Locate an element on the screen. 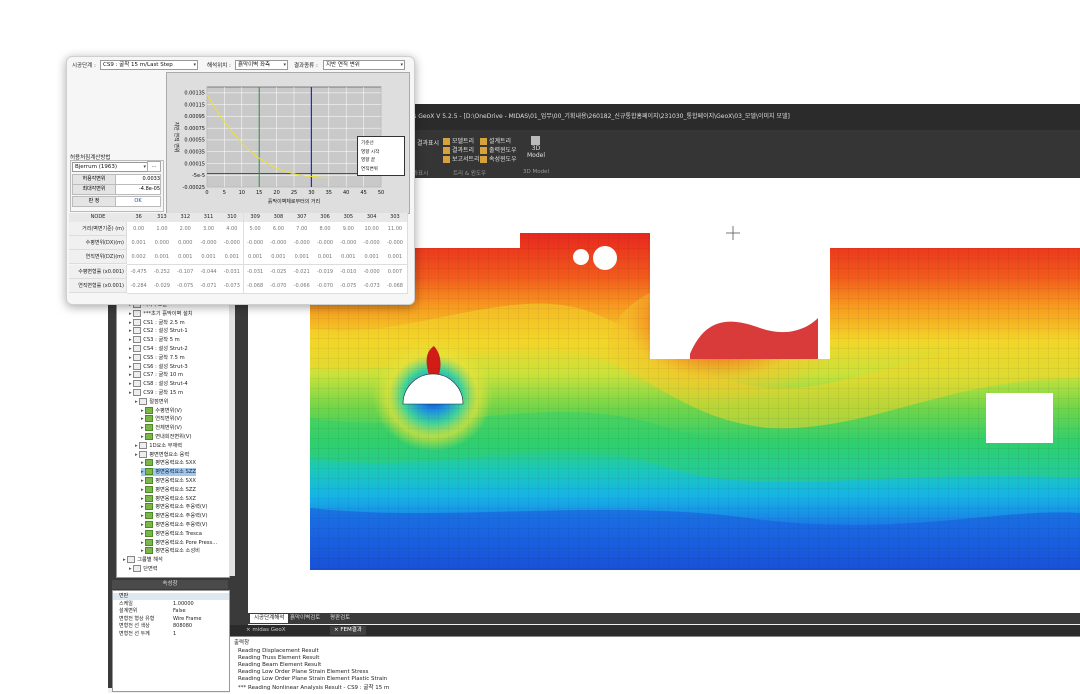 This screenshot has width=1080, height=694. tree-item: ▸ 1D요소 부재력 is located at coordinates (158, 445).